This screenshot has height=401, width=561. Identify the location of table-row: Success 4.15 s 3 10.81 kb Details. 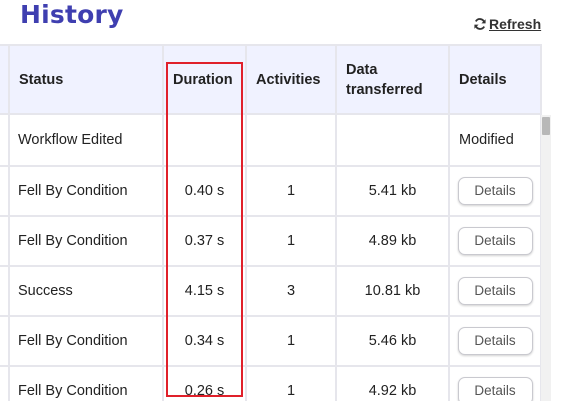
(271, 291).